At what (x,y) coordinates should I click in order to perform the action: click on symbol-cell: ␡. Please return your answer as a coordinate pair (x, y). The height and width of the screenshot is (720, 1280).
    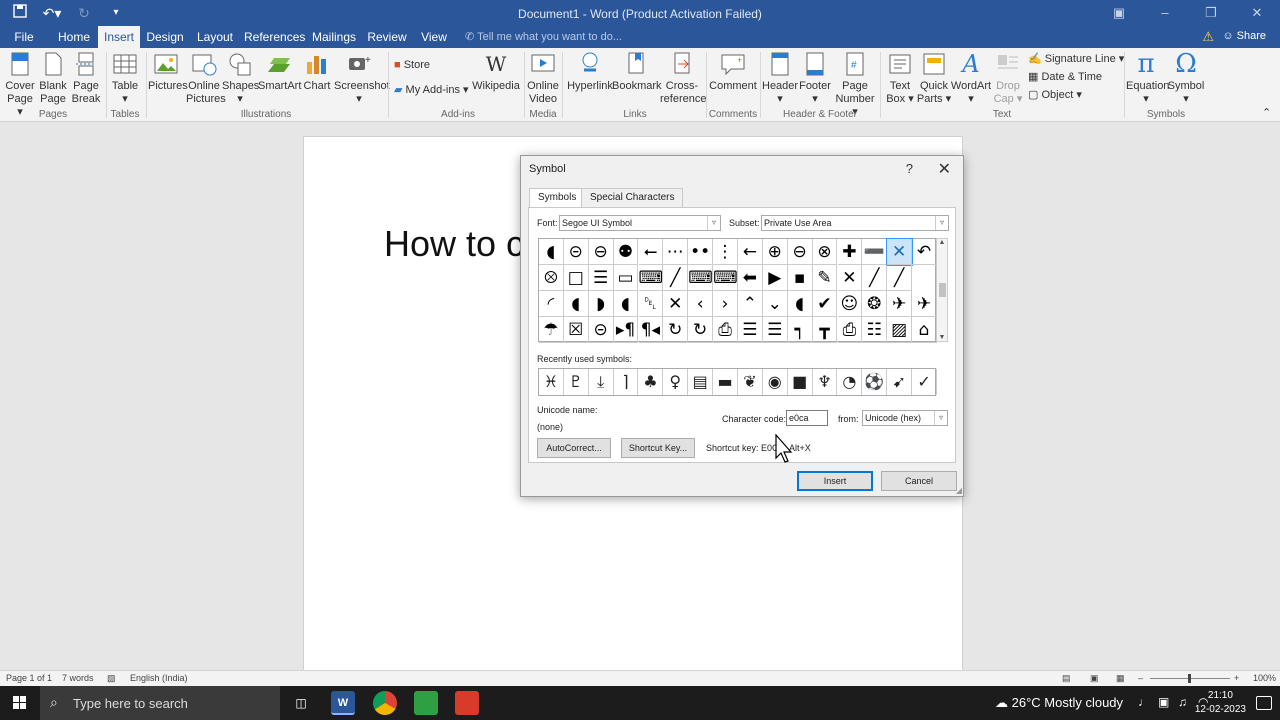
    Looking at the image, I should click on (651, 304).